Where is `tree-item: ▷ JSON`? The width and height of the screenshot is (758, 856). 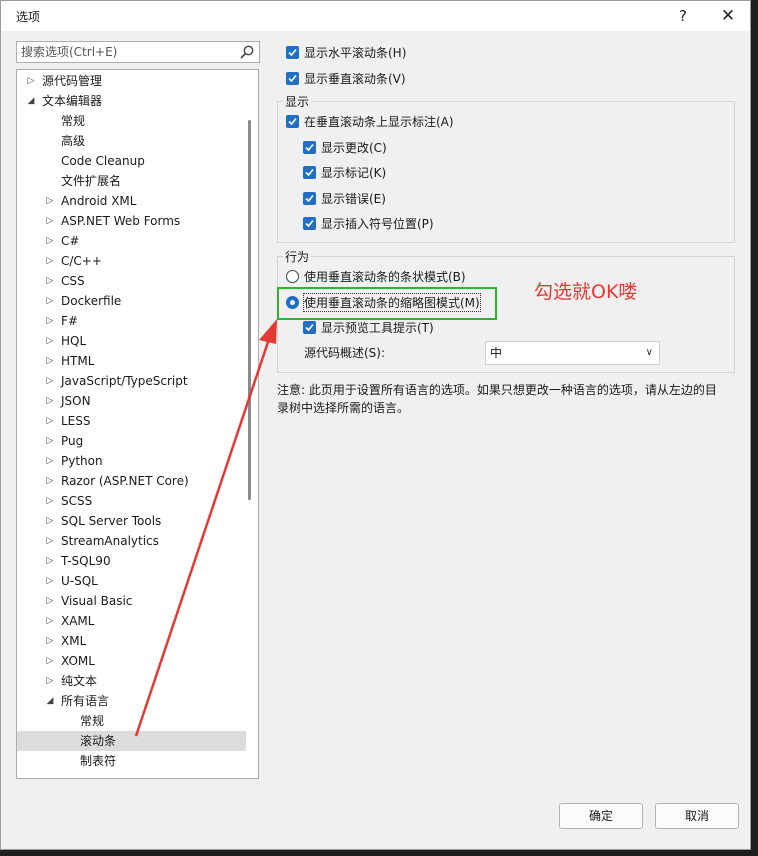
tree-item: ▷ JSON is located at coordinates (131, 401).